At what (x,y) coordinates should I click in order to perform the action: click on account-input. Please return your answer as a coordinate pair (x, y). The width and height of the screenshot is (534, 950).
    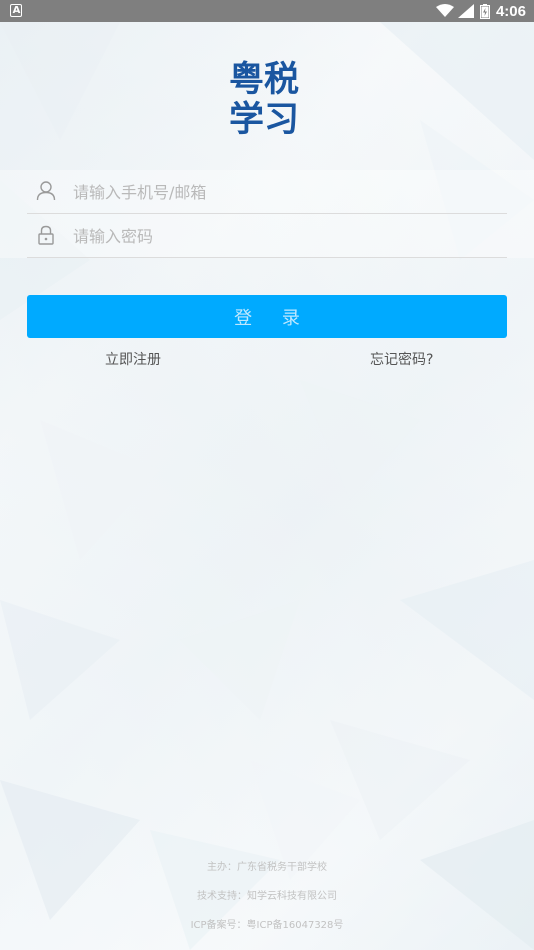
    Looking at the image, I should click on (283, 192).